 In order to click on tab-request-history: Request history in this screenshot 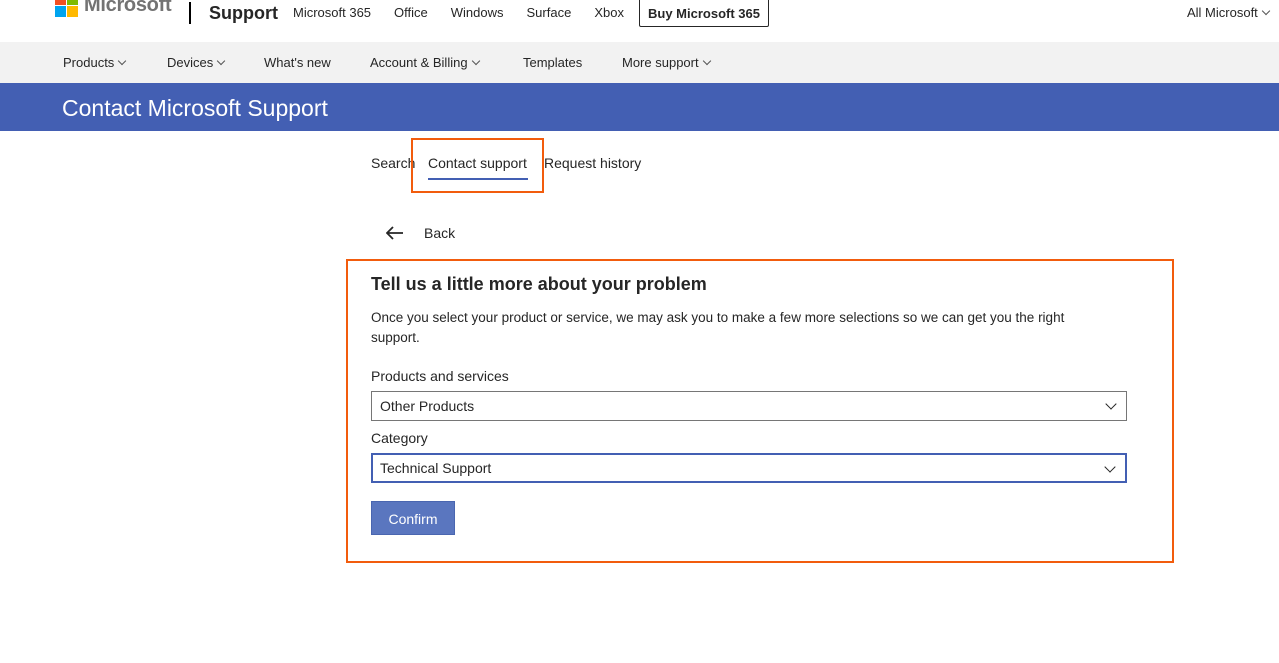, I will do `click(592, 163)`.